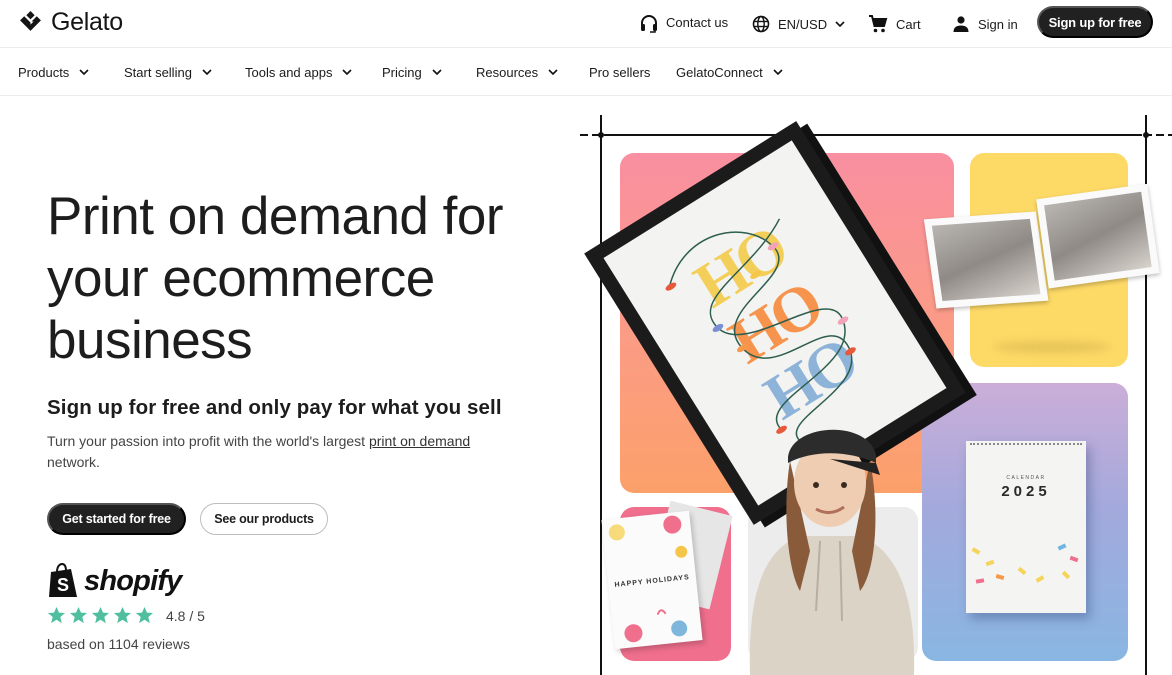 The width and height of the screenshot is (1172, 675). I want to click on locale-selector: EN/USD, so click(798, 24).